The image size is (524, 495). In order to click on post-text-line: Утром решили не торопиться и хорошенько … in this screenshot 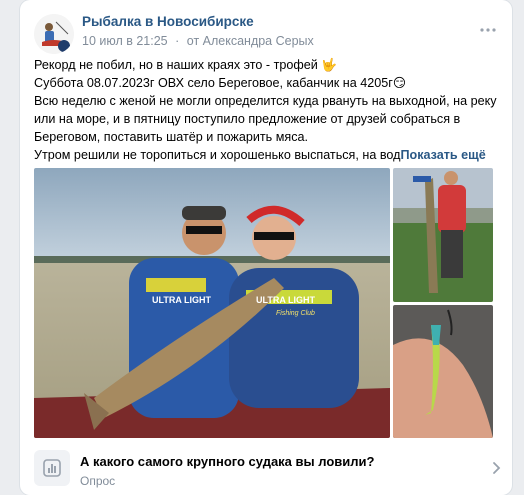, I will do `click(260, 155)`.